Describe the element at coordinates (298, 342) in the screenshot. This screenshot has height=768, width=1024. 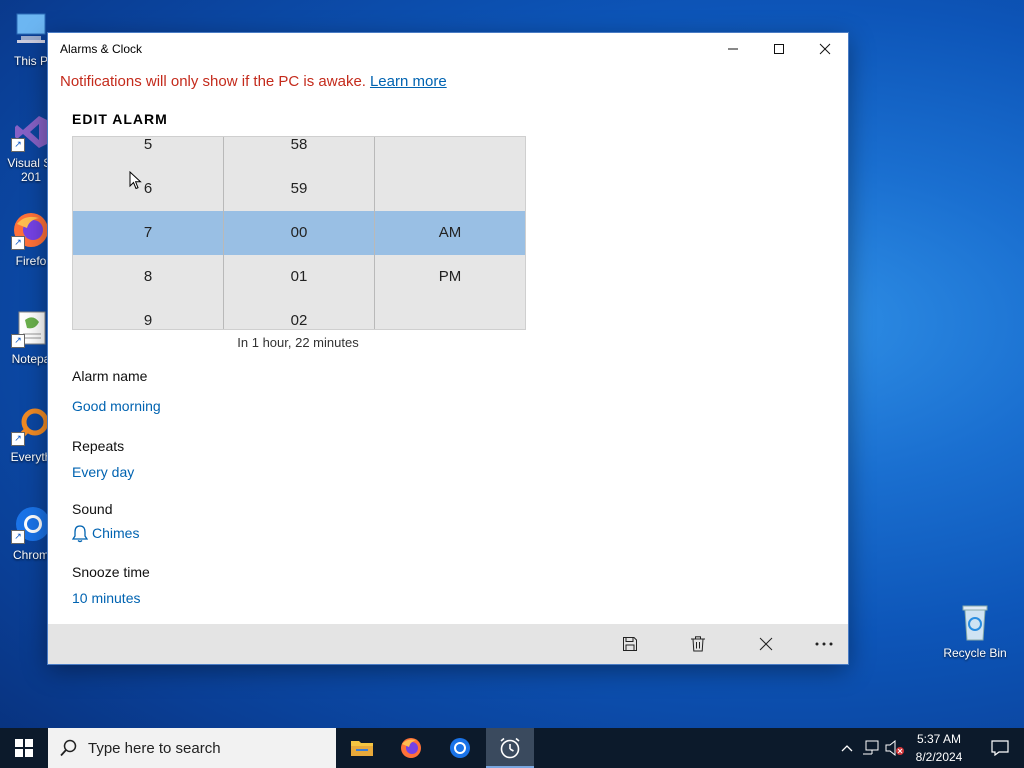
I see `countdown-caption: In 1 hour, 22 minutes` at that location.